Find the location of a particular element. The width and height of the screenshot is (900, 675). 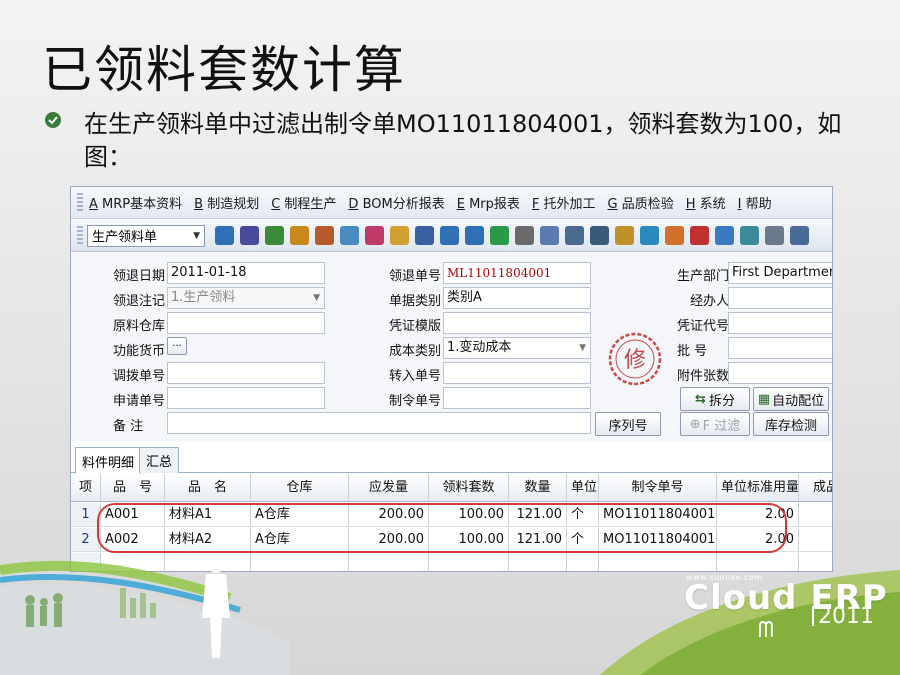

chevron-down-icon: ▼ is located at coordinates (582, 348).